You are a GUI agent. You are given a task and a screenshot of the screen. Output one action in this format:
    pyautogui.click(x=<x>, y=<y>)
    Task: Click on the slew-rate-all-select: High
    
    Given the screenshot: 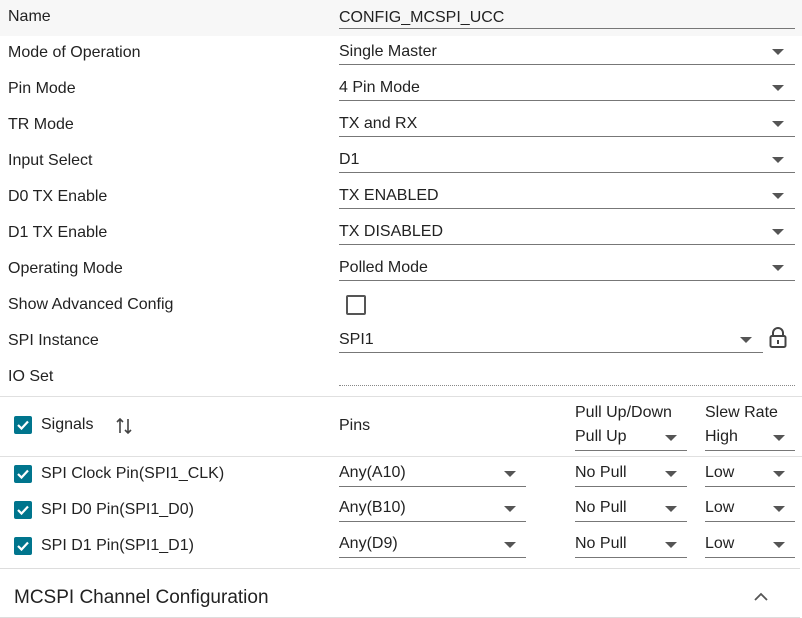 What is the action you would take?
    pyautogui.click(x=750, y=437)
    